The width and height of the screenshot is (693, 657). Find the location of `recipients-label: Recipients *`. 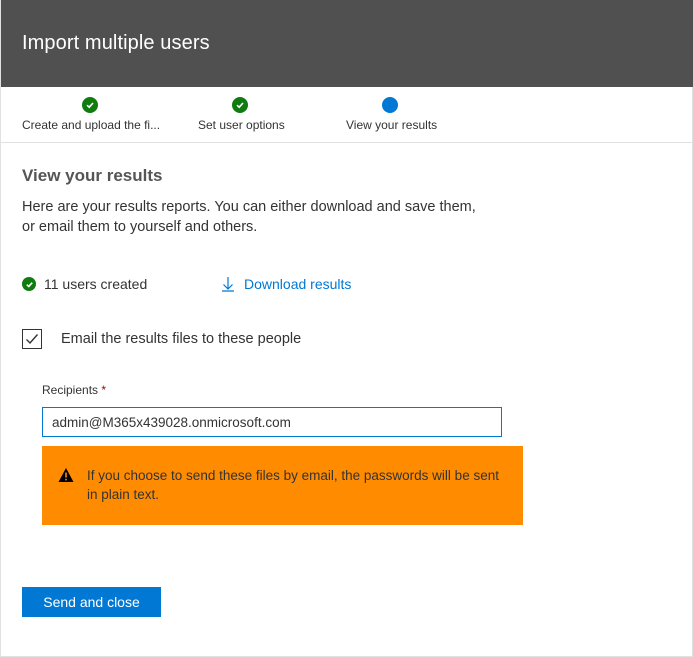

recipients-label: Recipients * is located at coordinates (74, 390).